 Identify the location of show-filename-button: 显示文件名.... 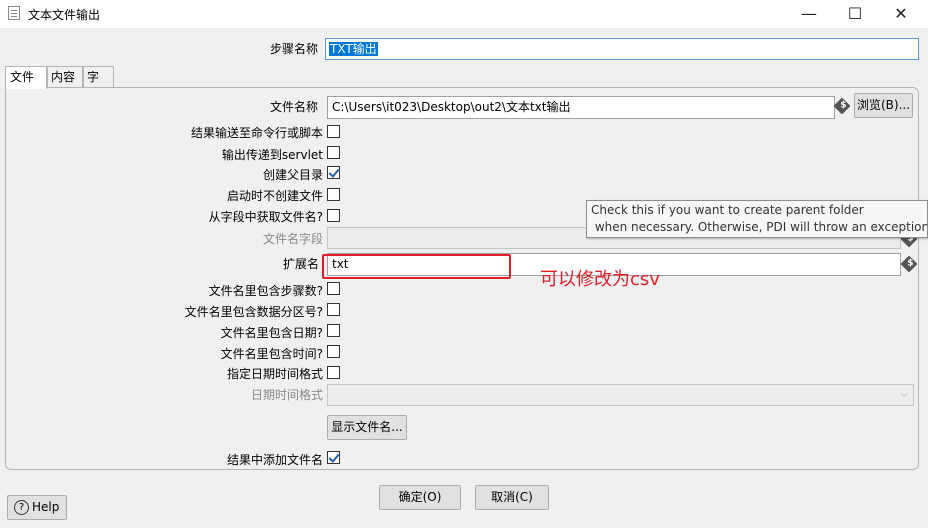
(367, 427).